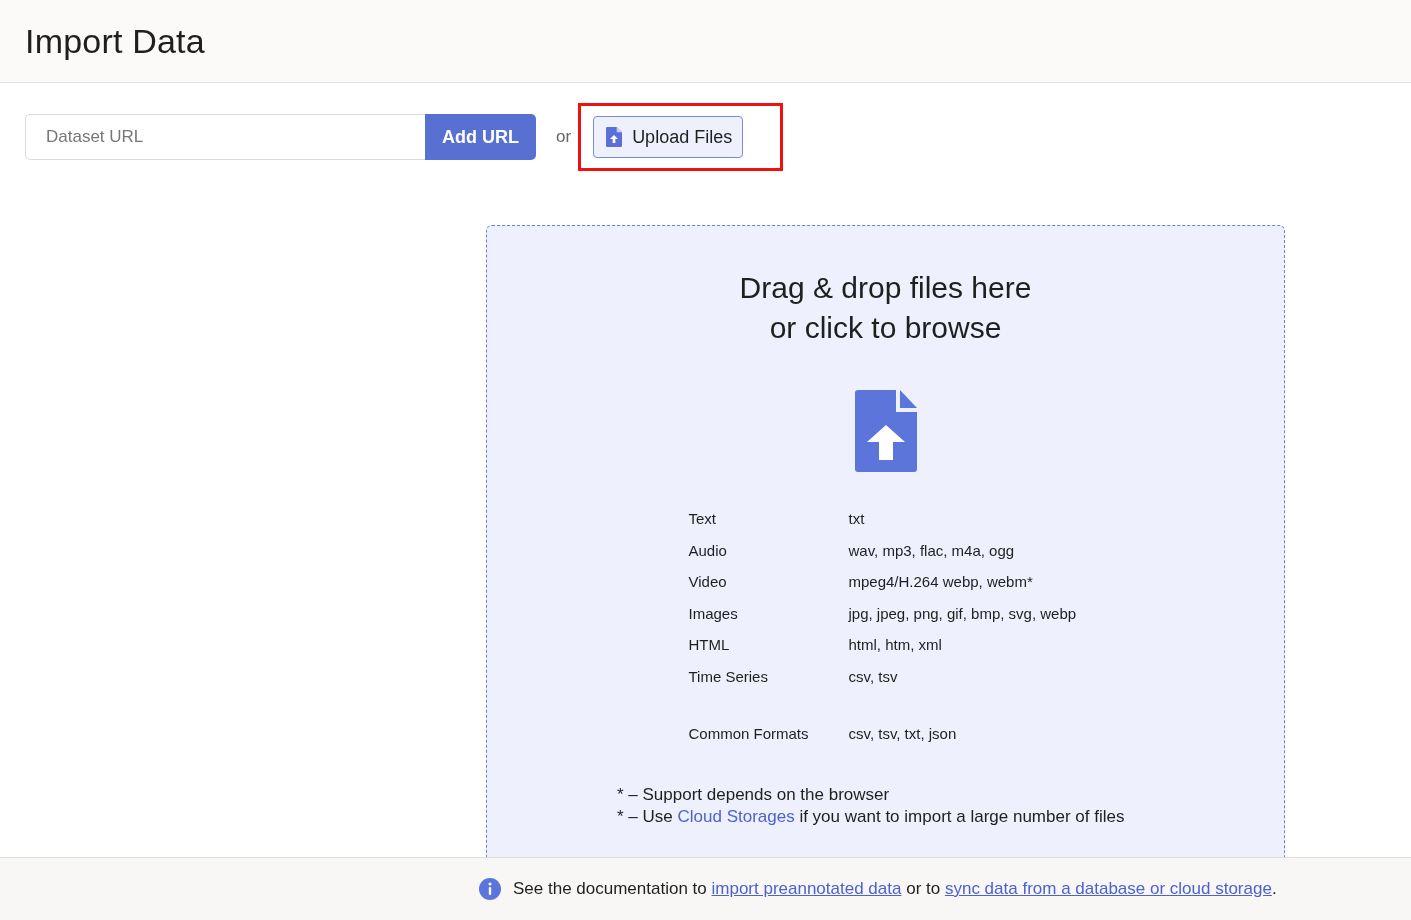  What do you see at coordinates (490, 889) in the screenshot?
I see `info-icon` at bounding box center [490, 889].